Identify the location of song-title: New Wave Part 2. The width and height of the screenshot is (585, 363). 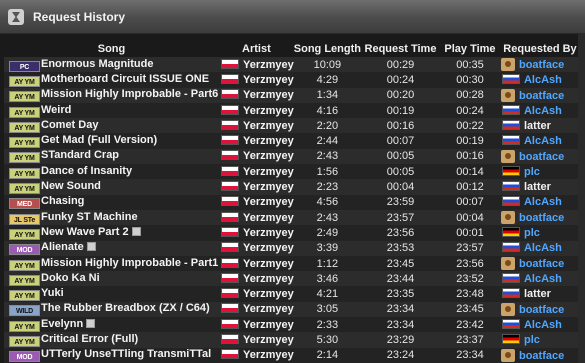
(85, 232).